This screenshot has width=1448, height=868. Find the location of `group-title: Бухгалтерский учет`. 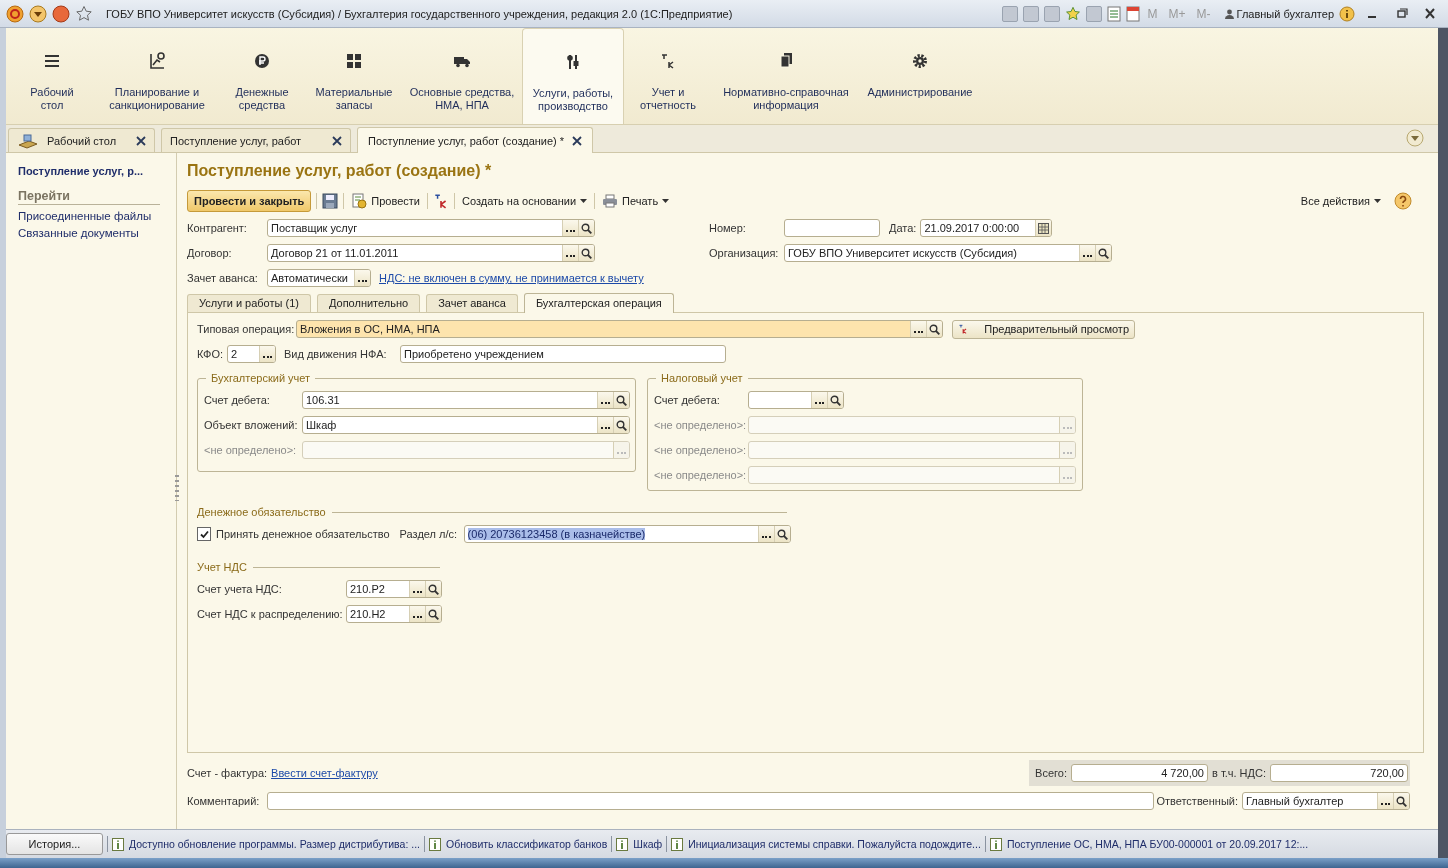

group-title: Бухгалтерский учет is located at coordinates (261, 378).